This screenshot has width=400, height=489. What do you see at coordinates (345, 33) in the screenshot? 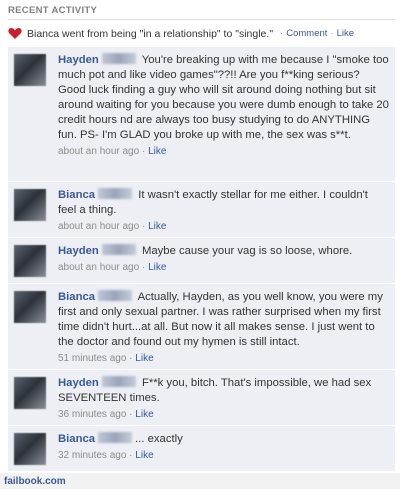
I see `like-link: Like` at bounding box center [345, 33].